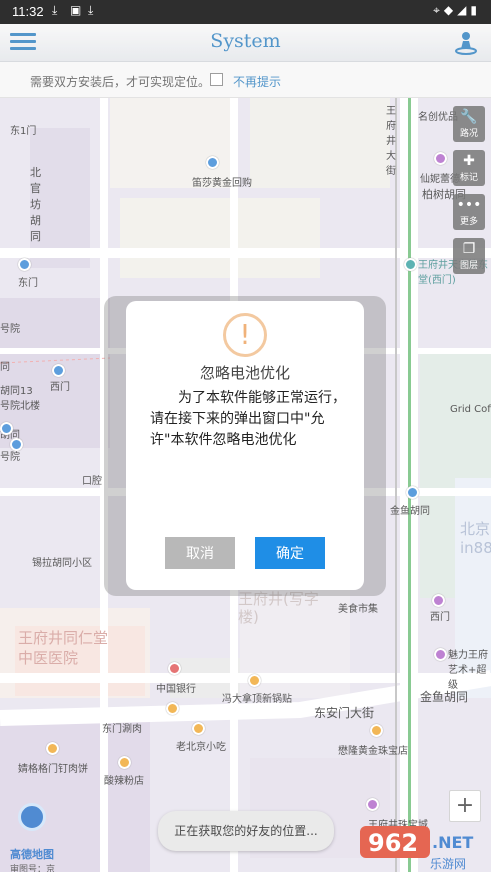 Image resolution: width=491 pixels, height=872 pixels. I want to click on cancel-button: 取消, so click(200, 553).